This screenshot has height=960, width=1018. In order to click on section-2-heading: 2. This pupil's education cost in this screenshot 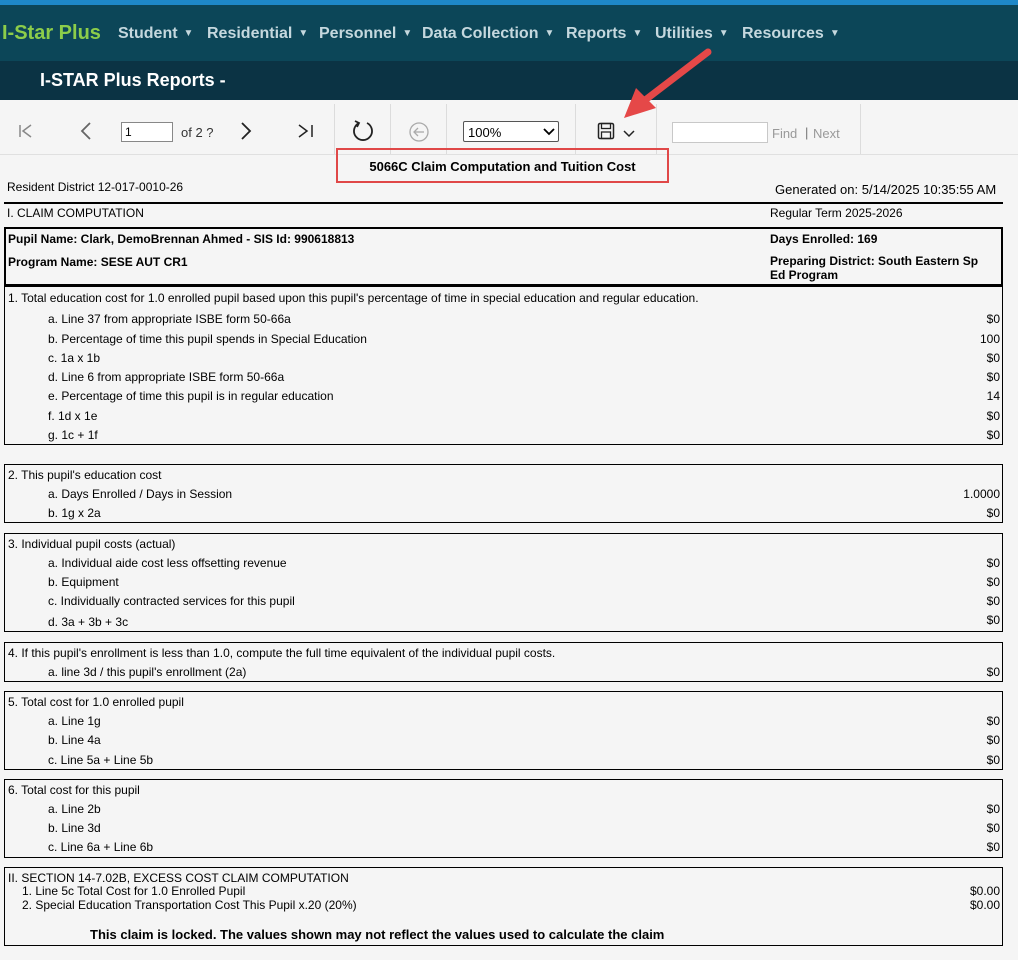, I will do `click(85, 475)`.